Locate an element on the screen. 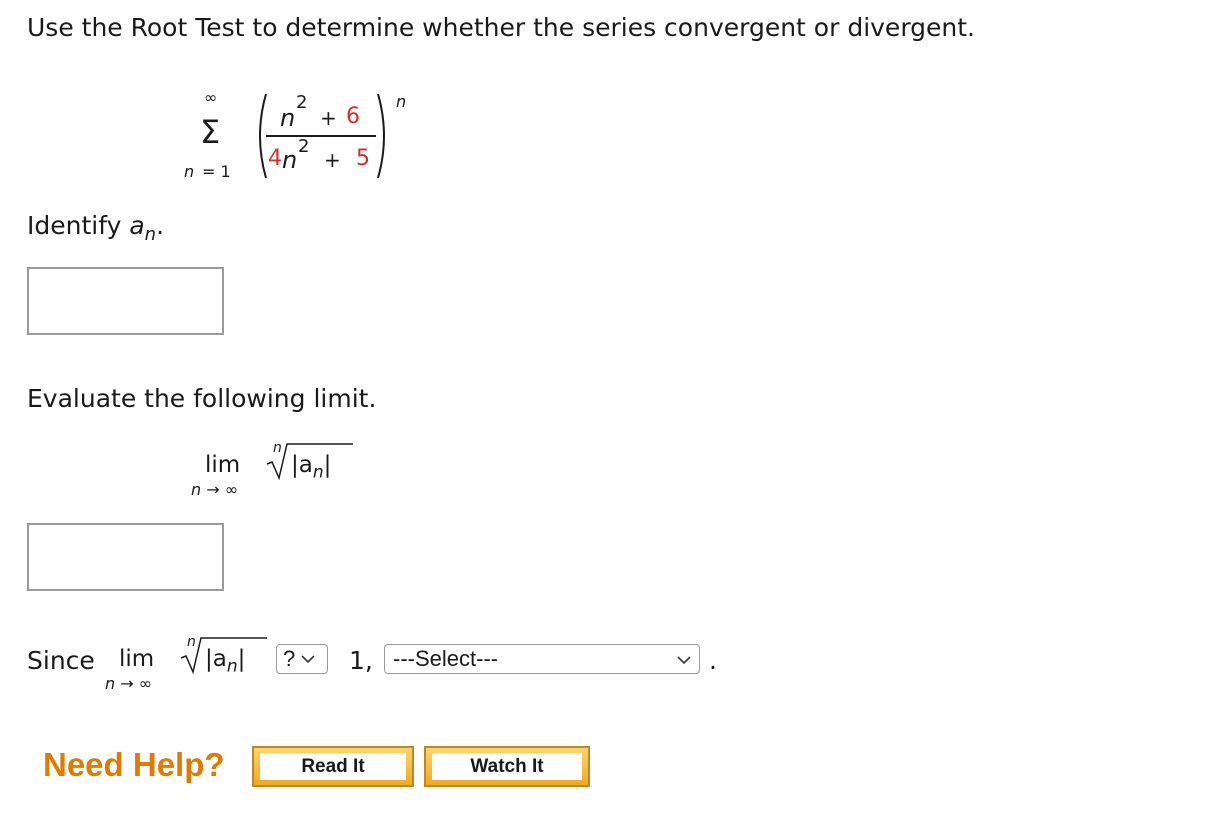 This screenshot has width=1218, height=840. conclusion-period: . is located at coordinates (713, 660).